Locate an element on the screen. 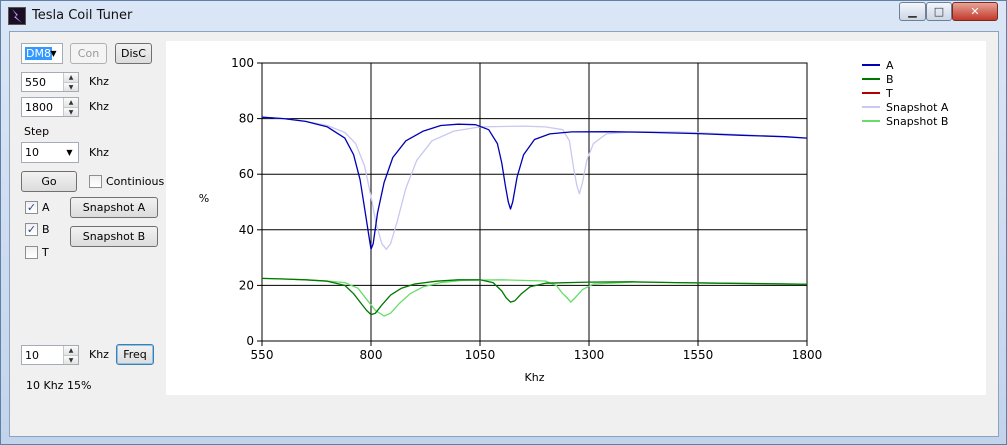 The image size is (1007, 445). step-label: Step is located at coordinates (37, 131).